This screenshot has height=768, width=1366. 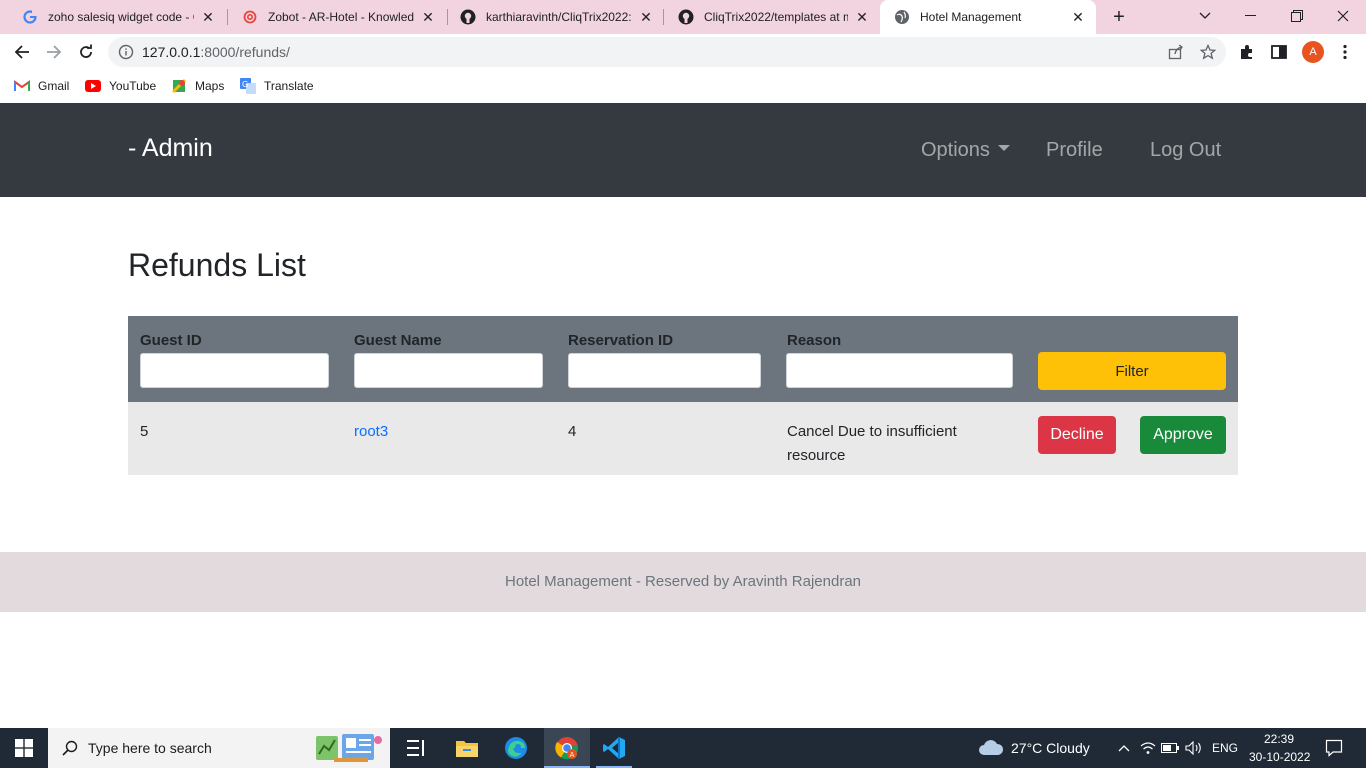 I want to click on page-title: Refunds List, so click(x=217, y=265).